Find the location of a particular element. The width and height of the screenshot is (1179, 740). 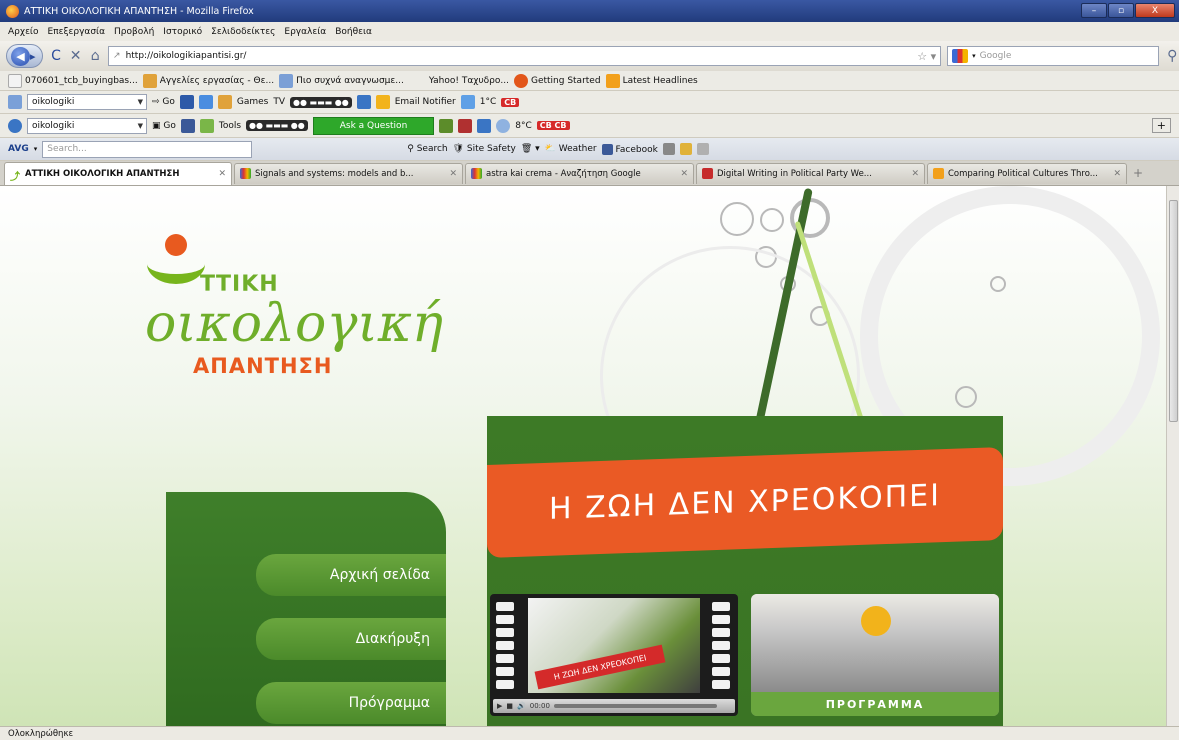

close-button: X is located at coordinates (1155, 10).